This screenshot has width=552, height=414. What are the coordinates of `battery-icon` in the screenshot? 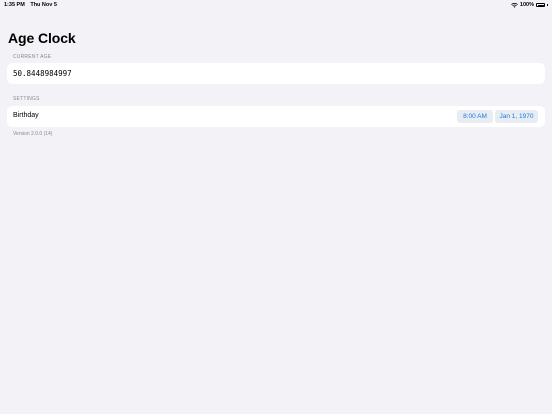 It's located at (540, 5).